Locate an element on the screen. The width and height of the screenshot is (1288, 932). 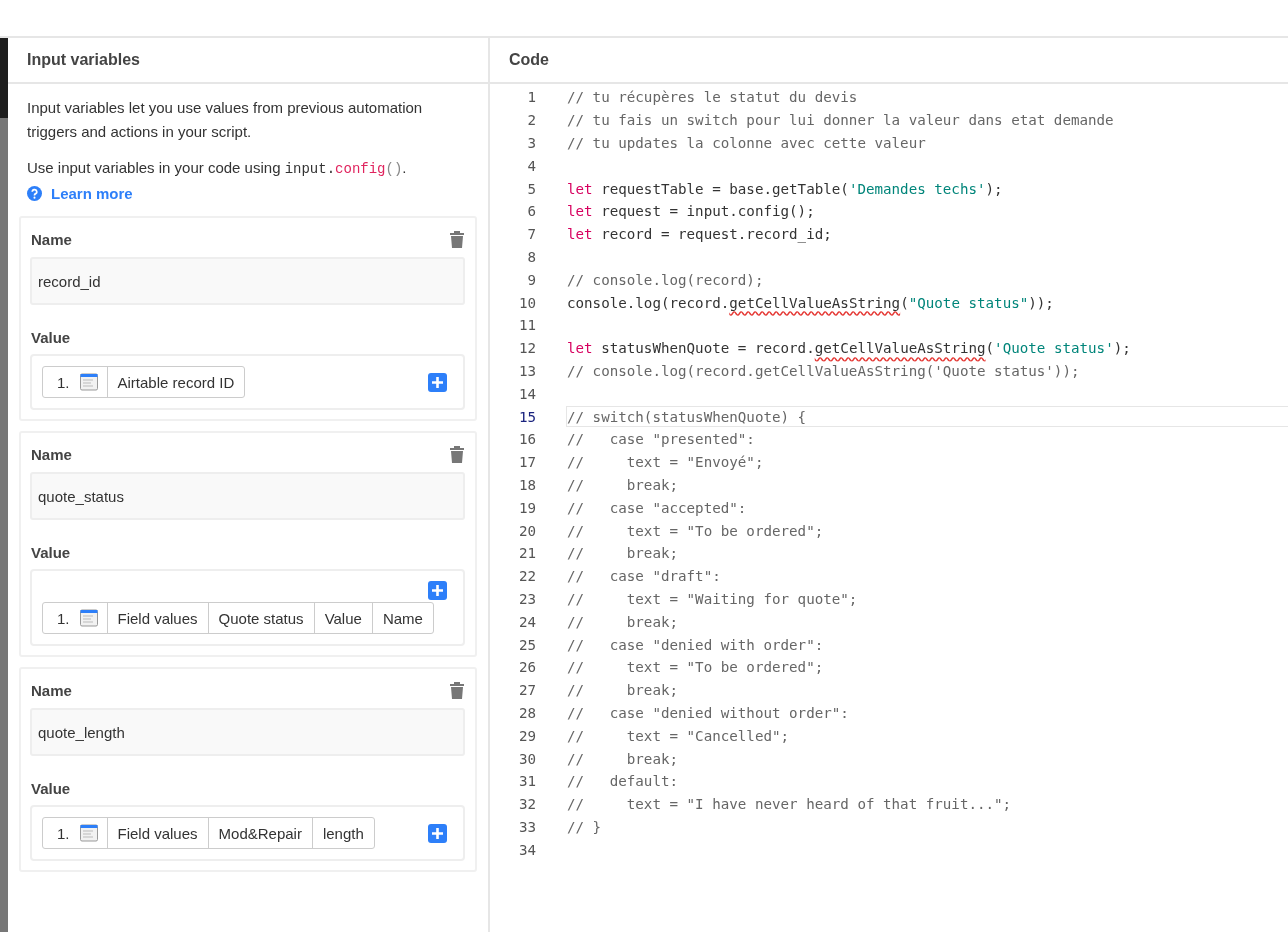
line-number: 8 is located at coordinates (531, 256).